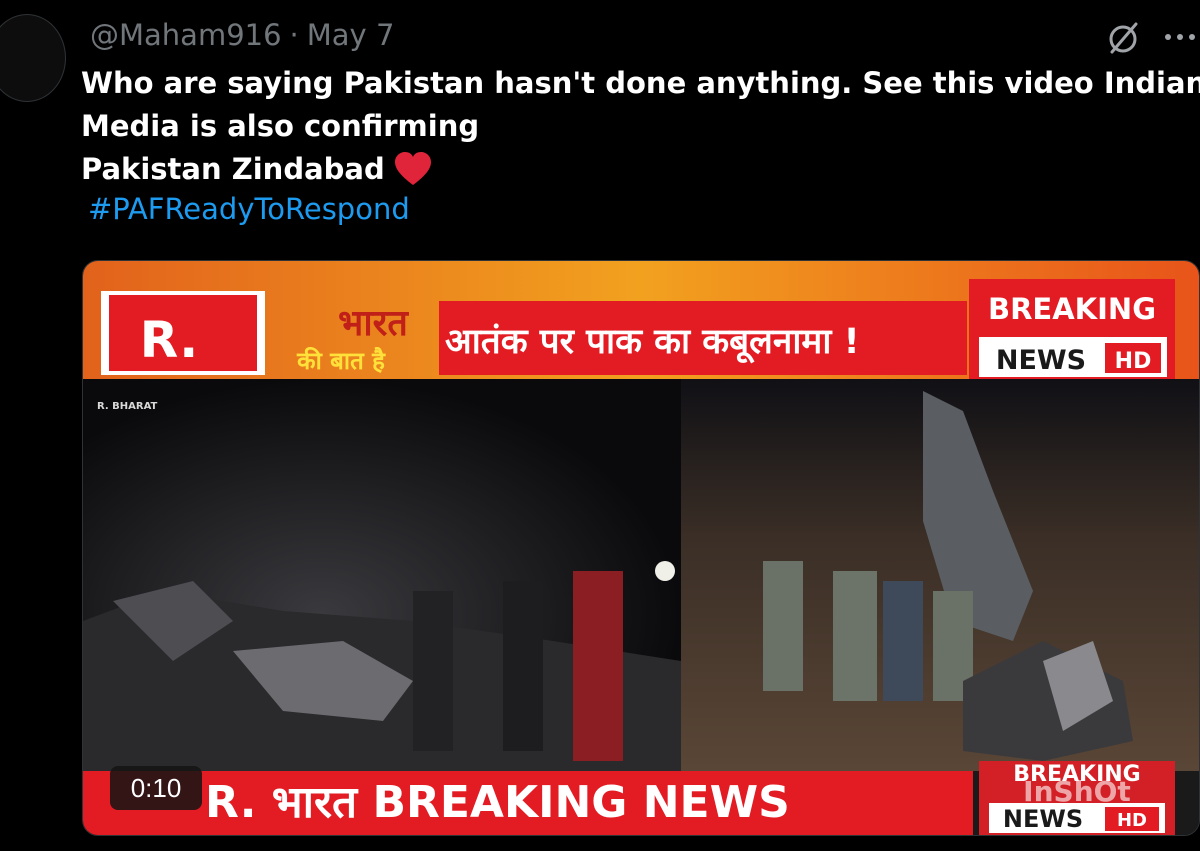 The height and width of the screenshot is (851, 1200). I want to click on more-icon, so click(1180, 37).